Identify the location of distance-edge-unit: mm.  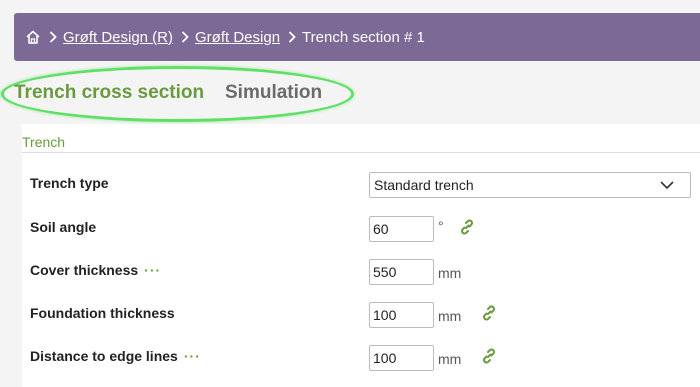
(450, 359).